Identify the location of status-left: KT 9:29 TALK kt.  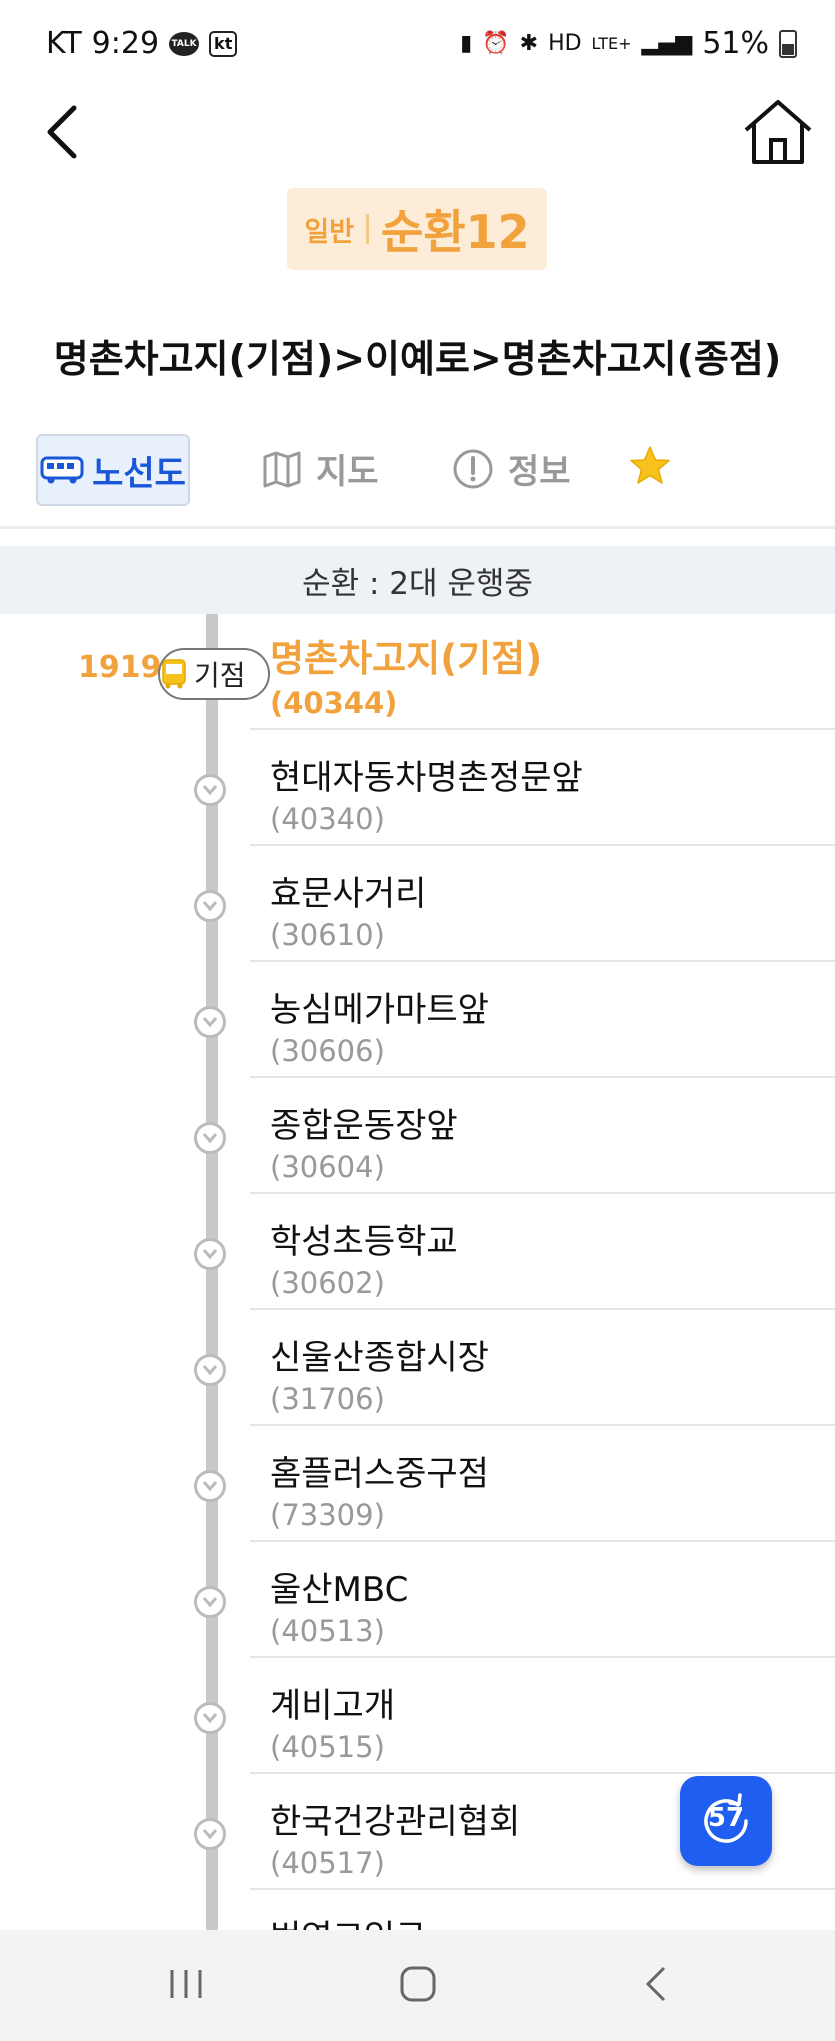
(142, 43).